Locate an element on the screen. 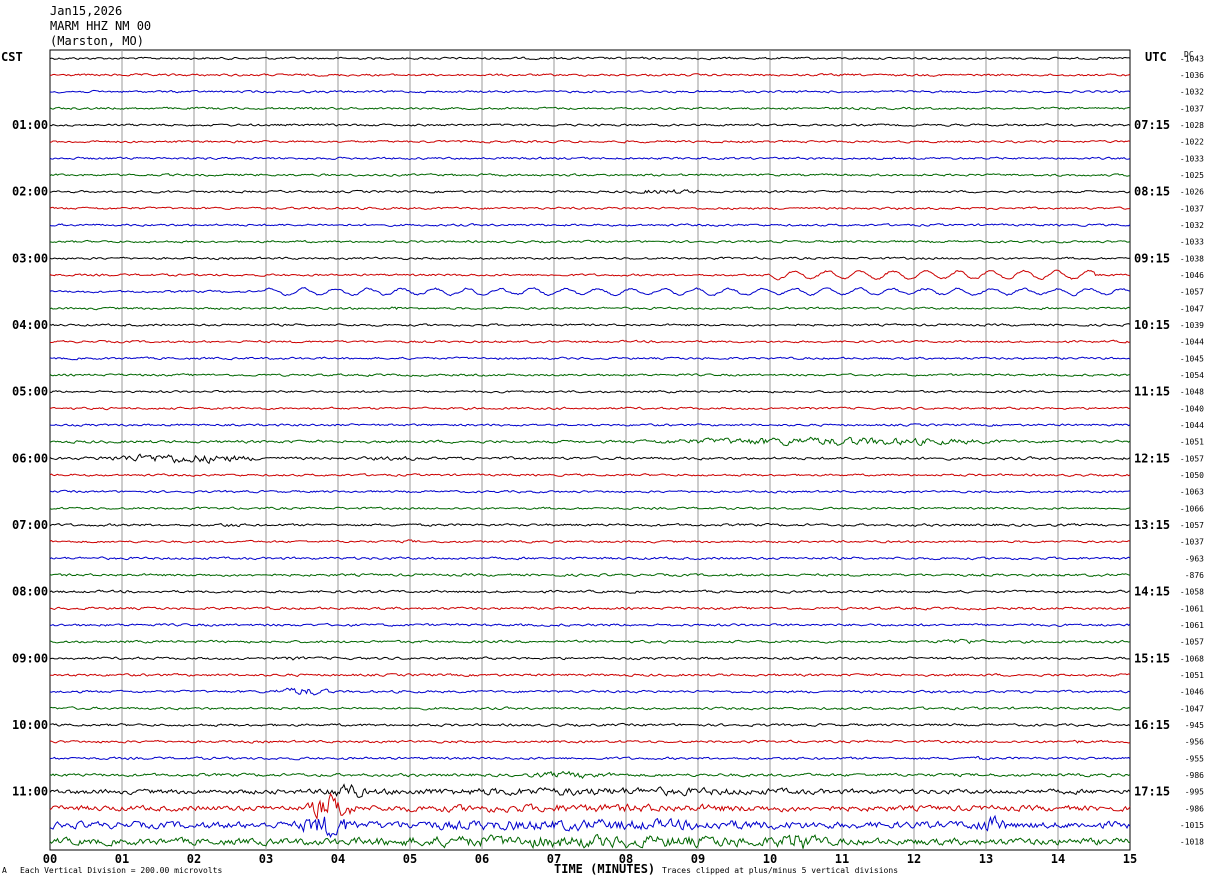 This screenshot has height=886, width=1210. dc-offset-value: -956 is located at coordinates (1194, 742).